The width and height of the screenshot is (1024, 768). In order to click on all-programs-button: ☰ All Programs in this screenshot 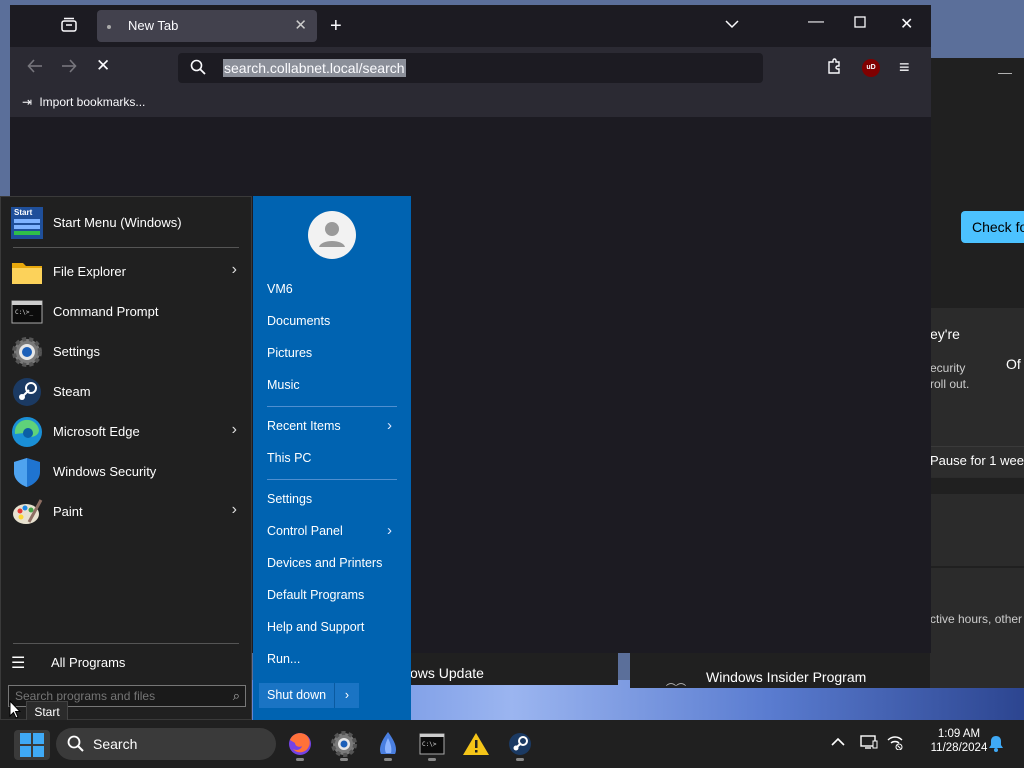, I will do `click(127, 663)`.